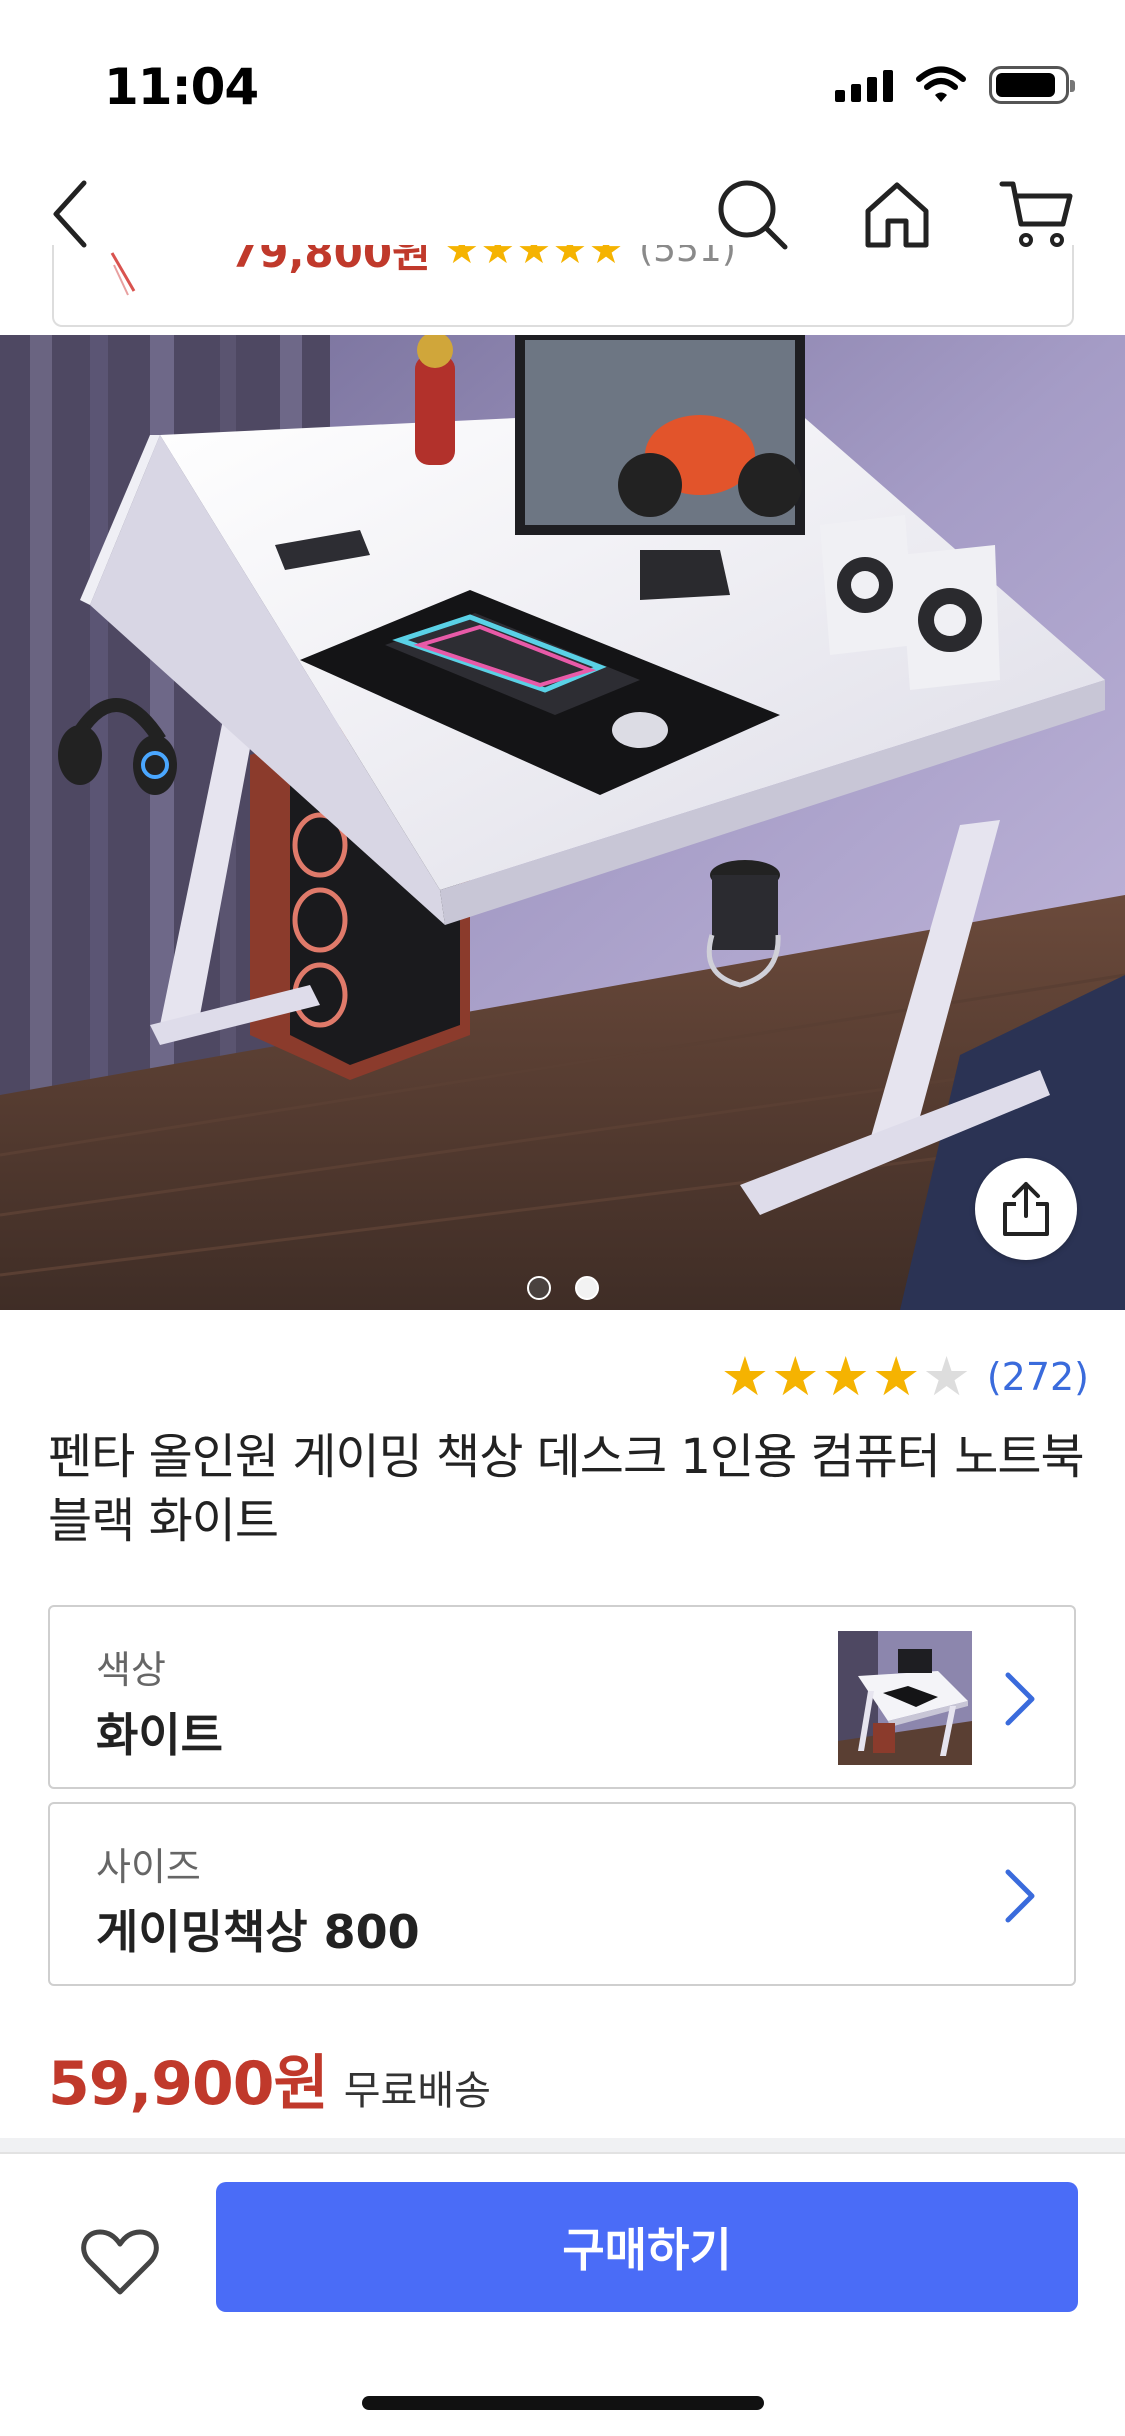 Image resolution: width=1125 pixels, height=2436 pixels. I want to click on back-button, so click(70, 214).